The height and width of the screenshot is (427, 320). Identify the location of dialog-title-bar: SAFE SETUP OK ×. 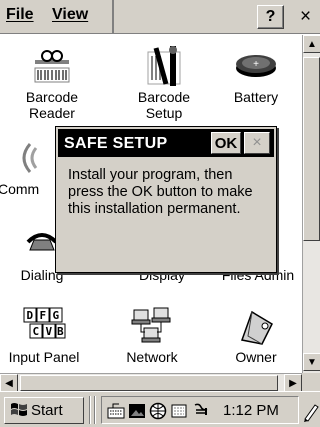
(166, 143).